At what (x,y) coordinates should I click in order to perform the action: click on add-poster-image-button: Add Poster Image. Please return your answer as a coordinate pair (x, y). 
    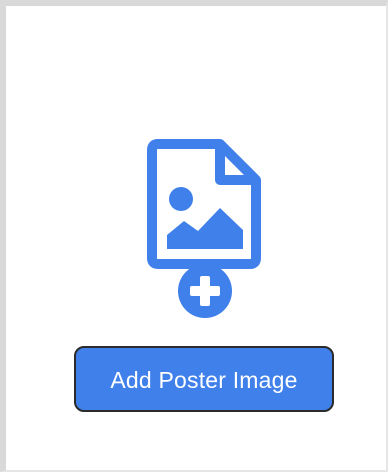
    Looking at the image, I should click on (204, 379).